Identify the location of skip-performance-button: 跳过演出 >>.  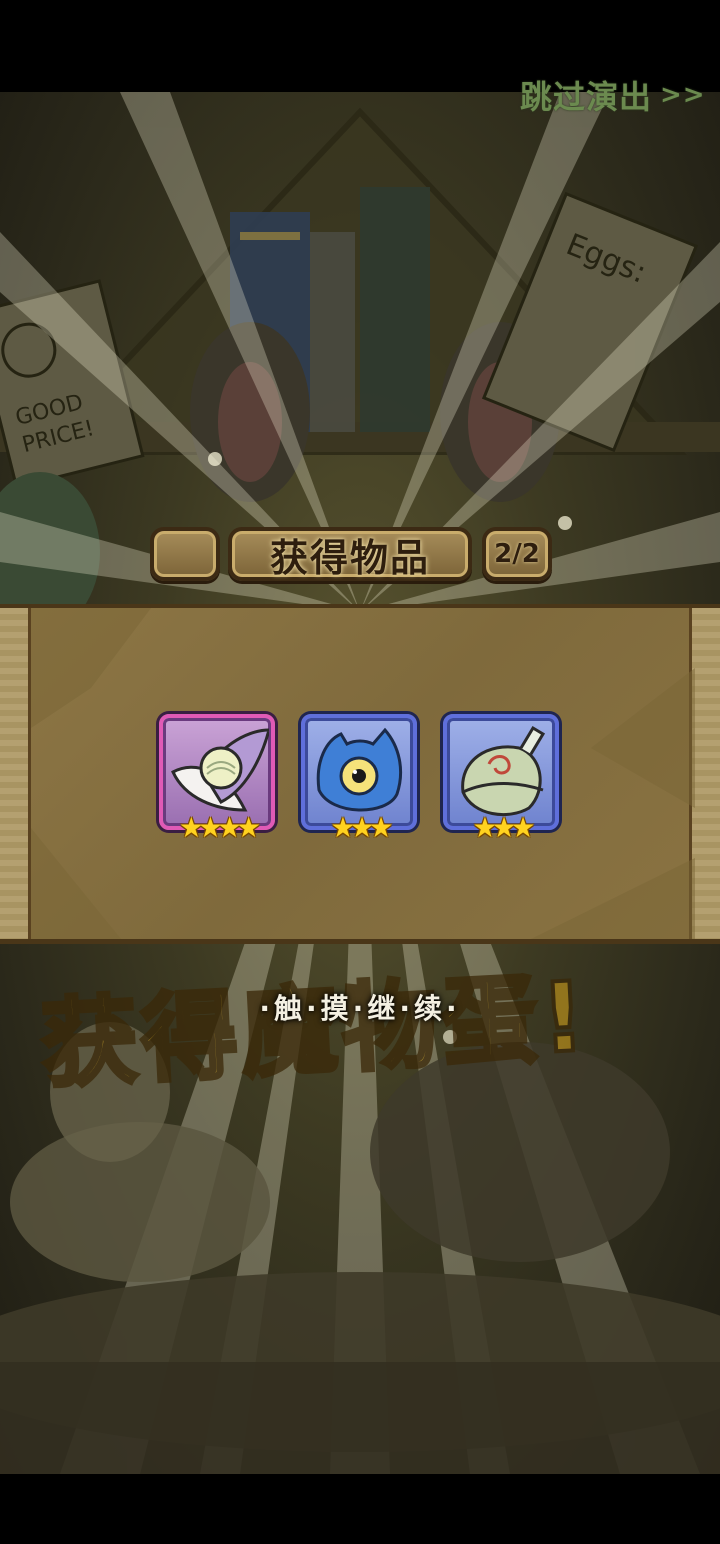
(615, 95).